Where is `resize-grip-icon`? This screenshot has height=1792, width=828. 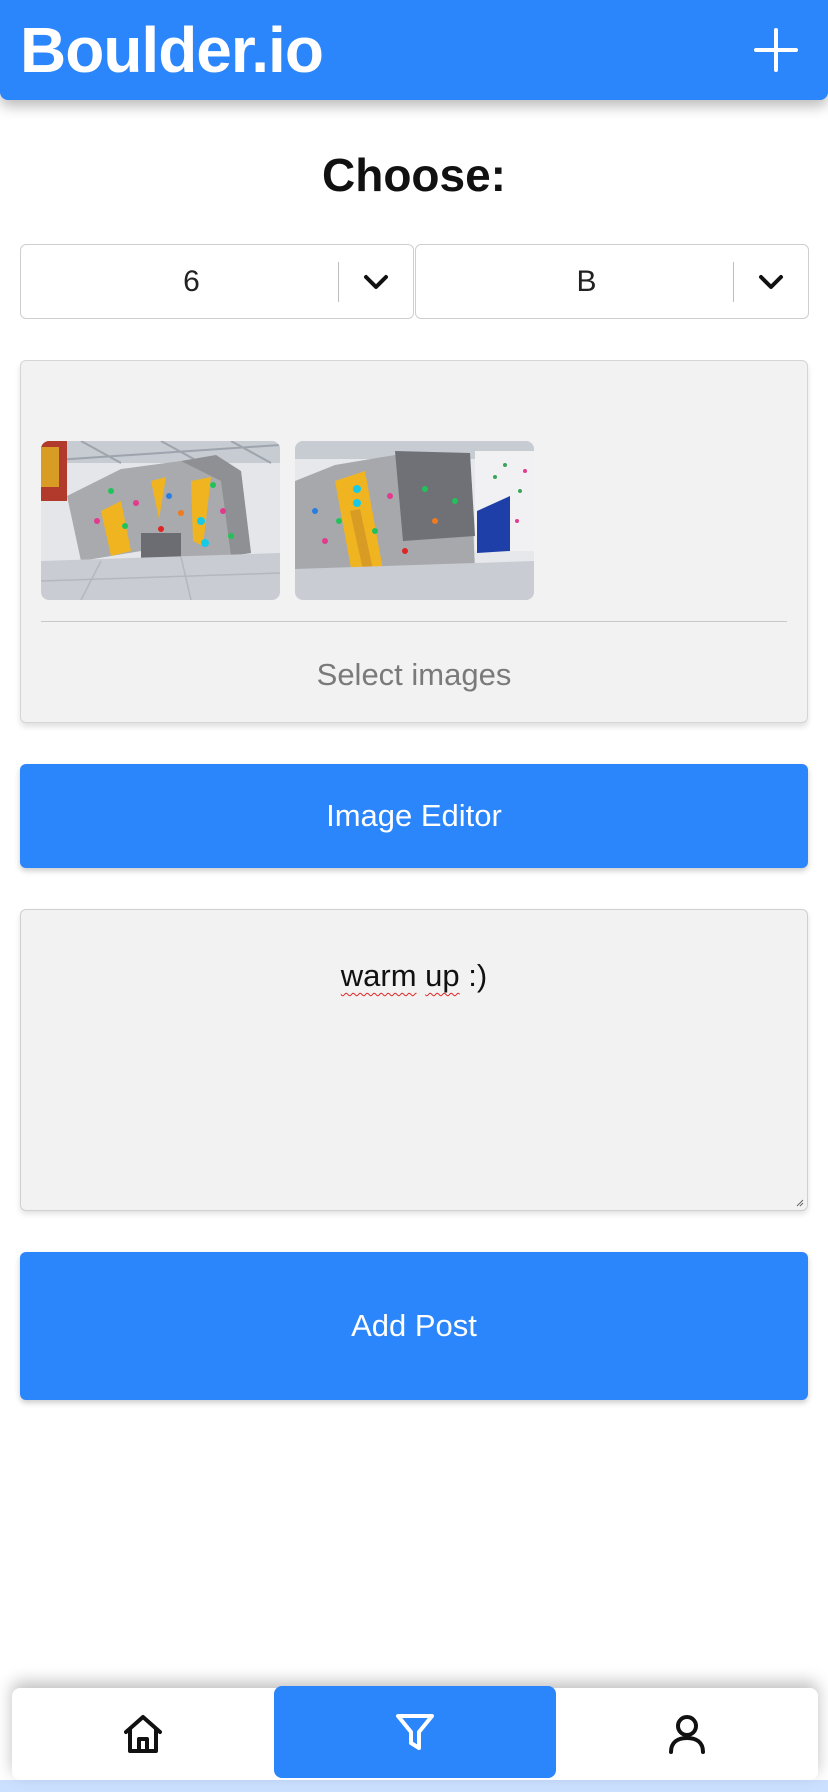
resize-grip-icon is located at coordinates (800, 1203).